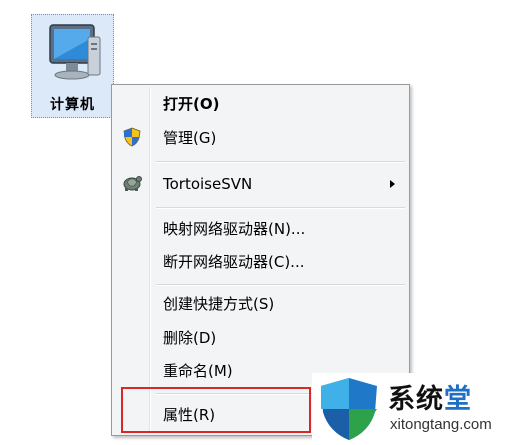  Describe the element at coordinates (191, 104) in the screenshot. I see `menu-item-open: 打开(O)` at that location.